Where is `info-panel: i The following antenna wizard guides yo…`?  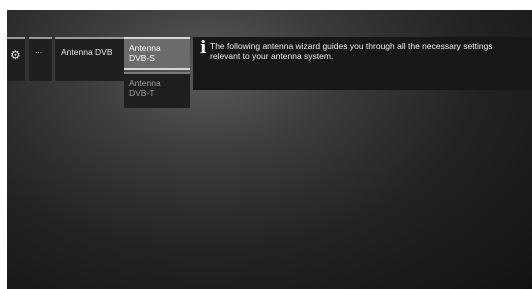 info-panel: i The following antenna wizard guides yo… is located at coordinates (362, 63).